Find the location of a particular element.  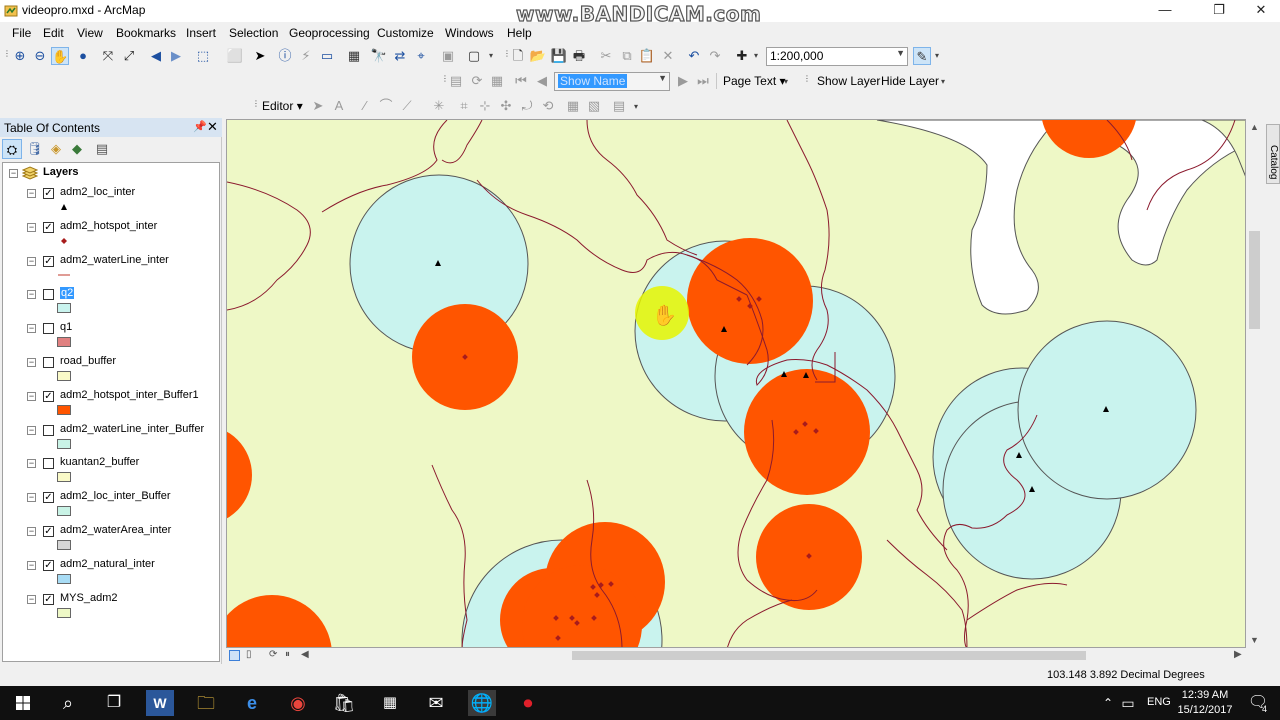

next-page-icon: ▶ is located at coordinates (683, 81).